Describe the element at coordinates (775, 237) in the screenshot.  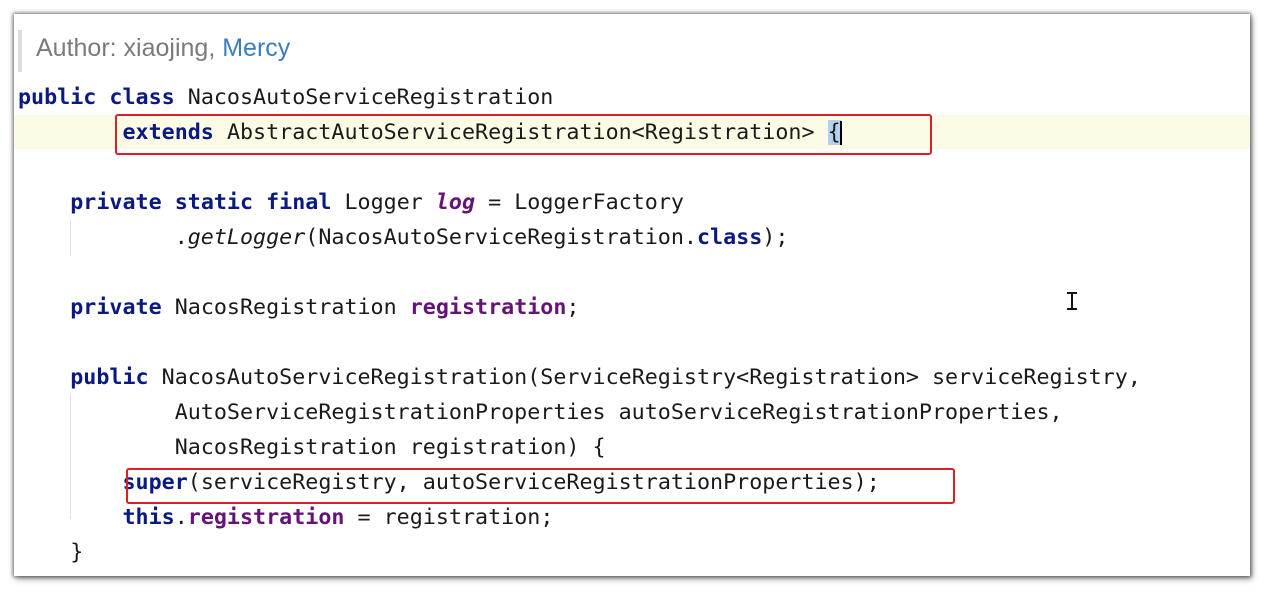
I see `code-token: );` at that location.